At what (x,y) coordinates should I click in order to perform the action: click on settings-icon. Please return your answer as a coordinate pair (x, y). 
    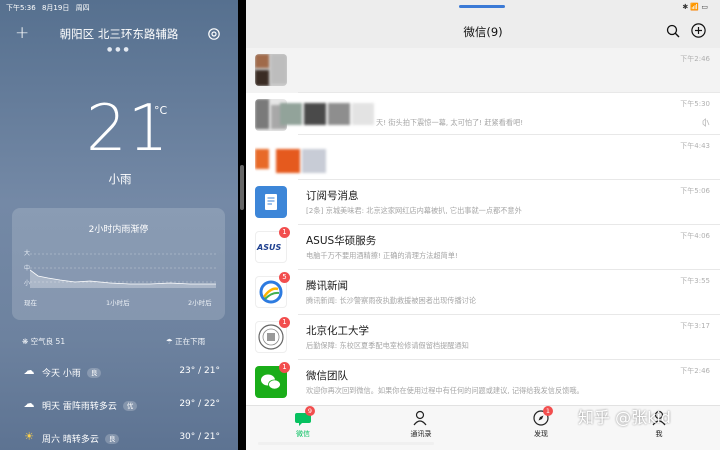
    Looking at the image, I should click on (214, 34).